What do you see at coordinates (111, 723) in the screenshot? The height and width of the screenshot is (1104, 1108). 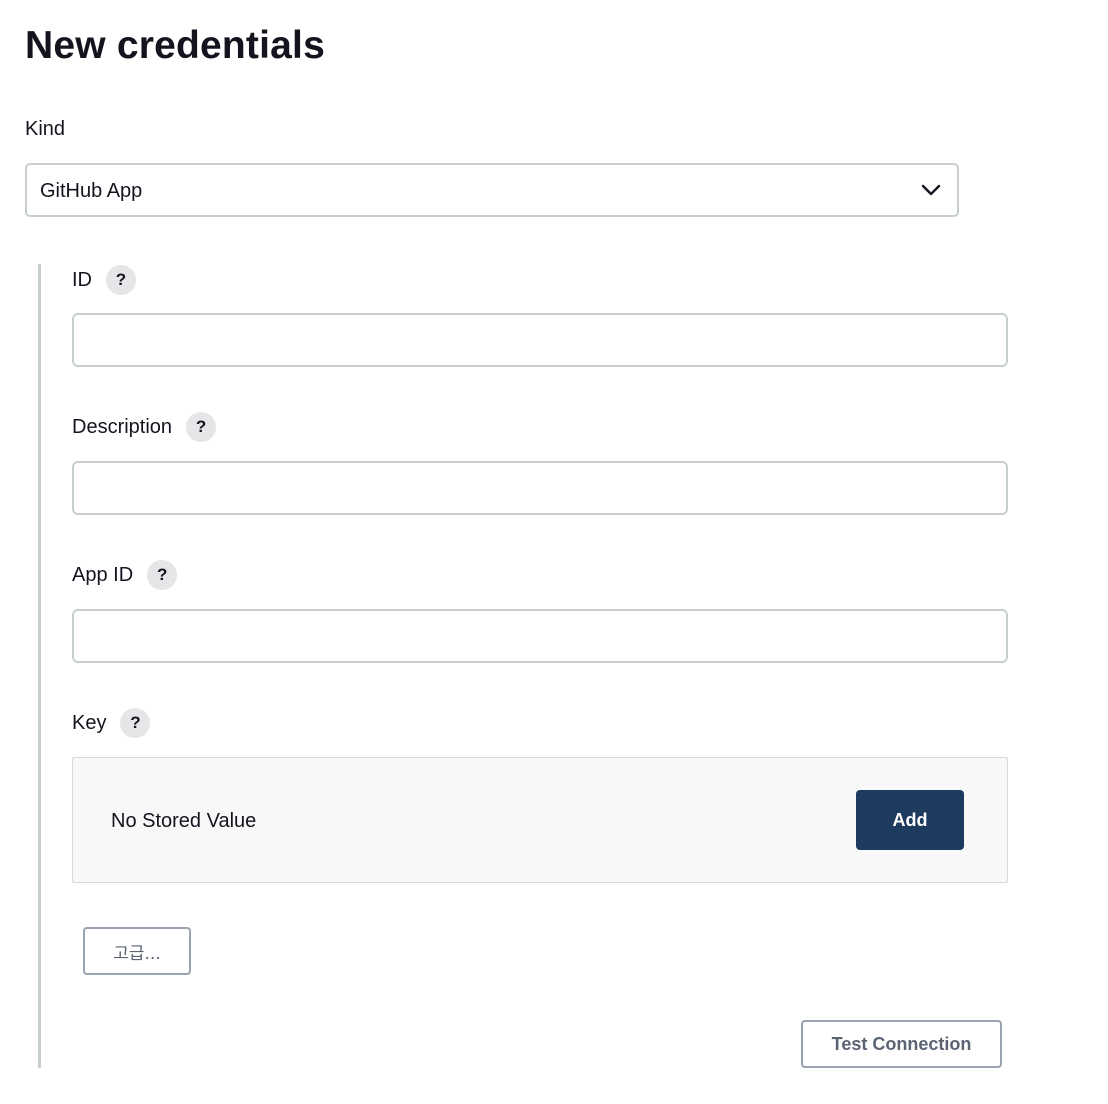 I see `key-label-row: Key ?` at bounding box center [111, 723].